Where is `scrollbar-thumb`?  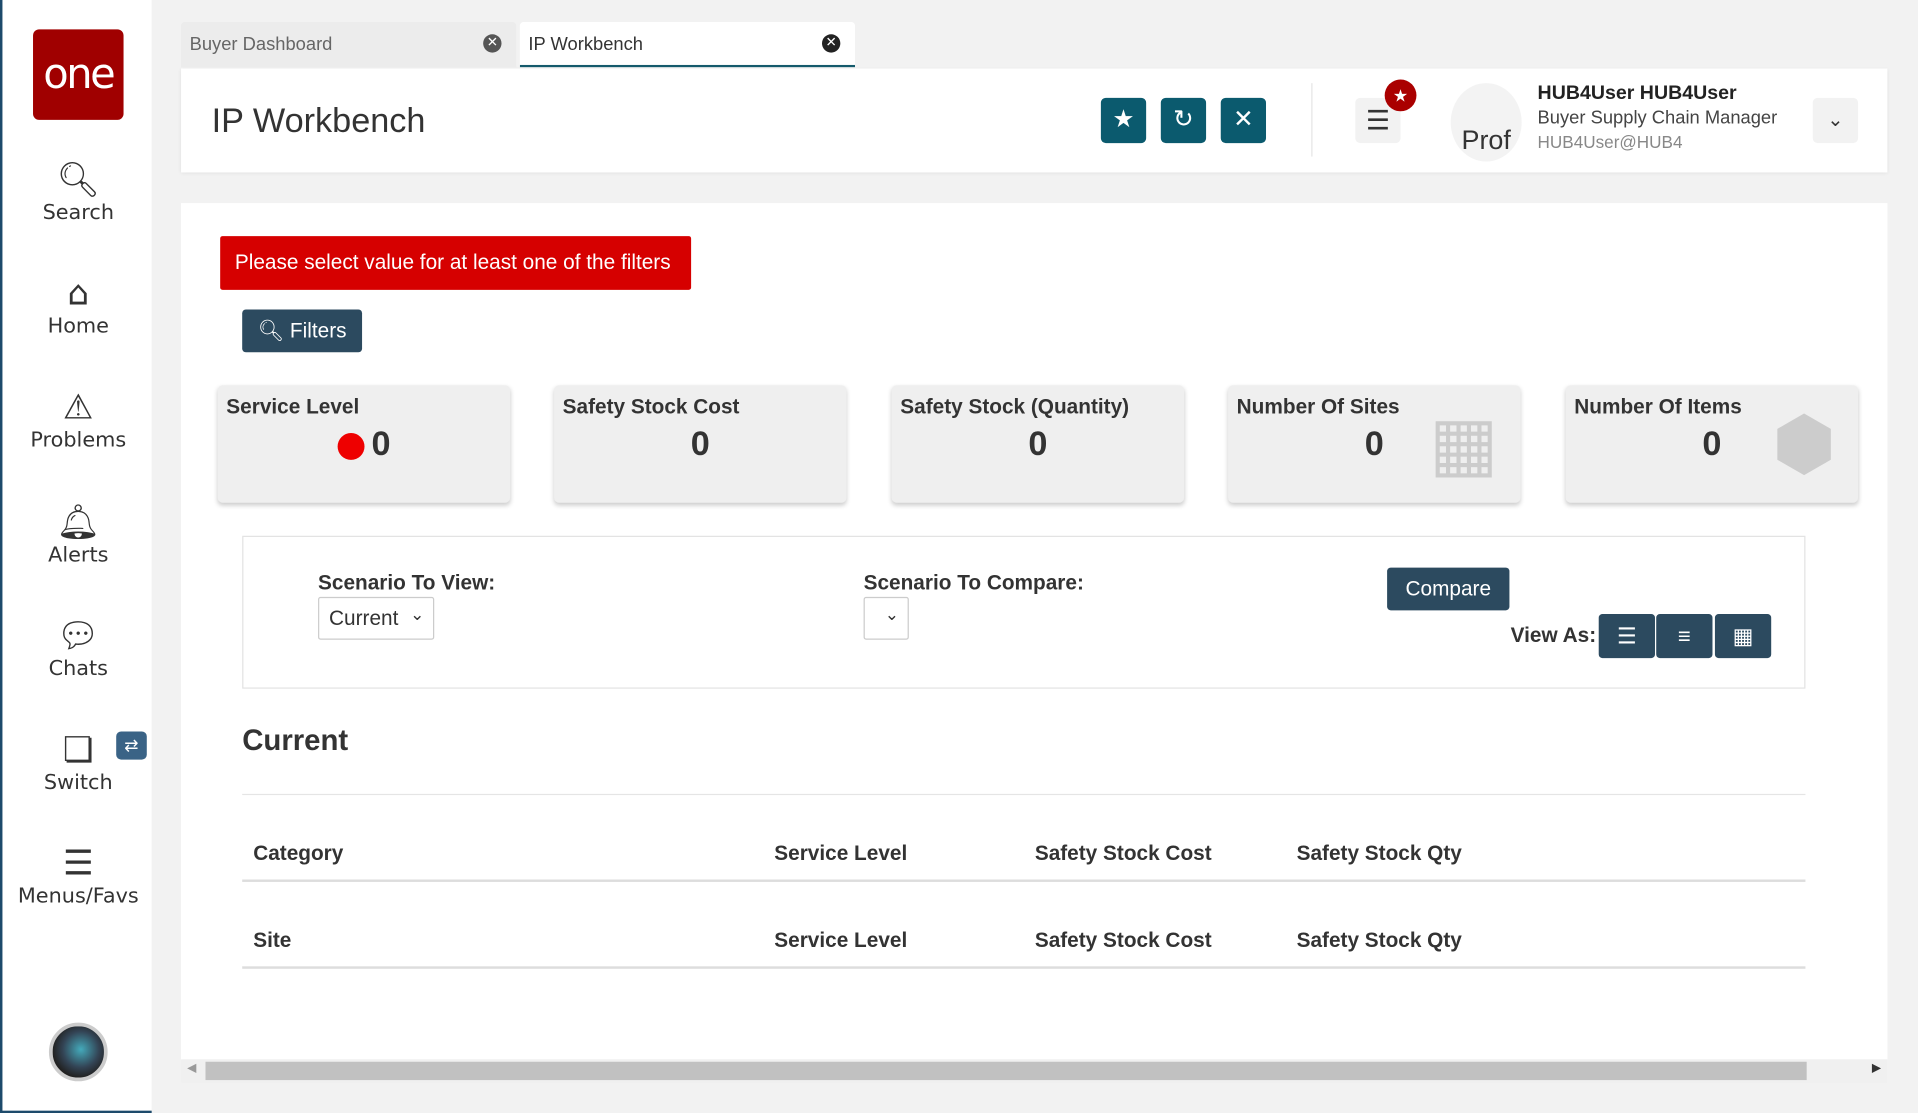 scrollbar-thumb is located at coordinates (1006, 1071).